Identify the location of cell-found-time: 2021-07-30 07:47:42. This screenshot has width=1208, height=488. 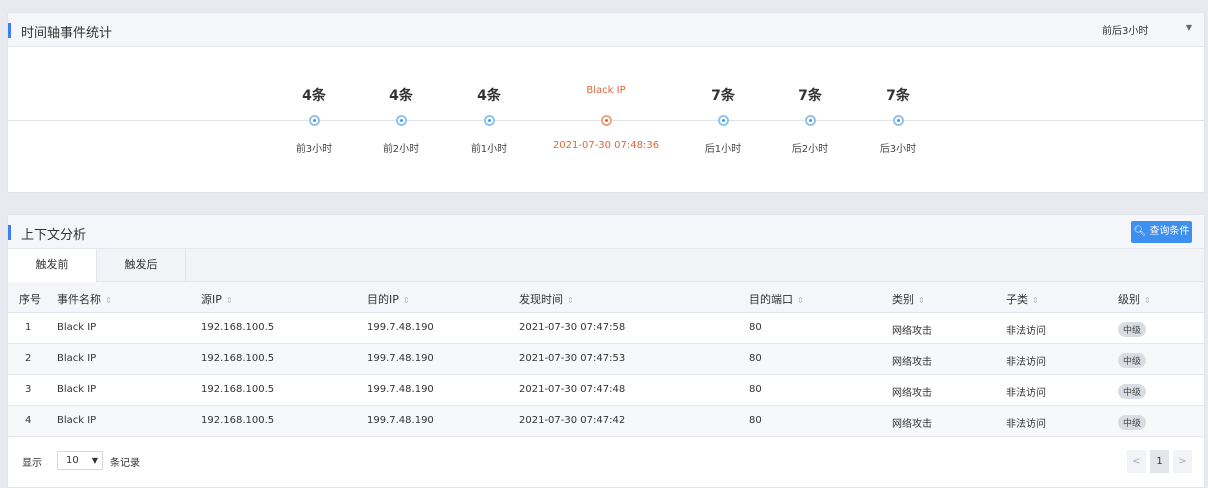
(572, 420).